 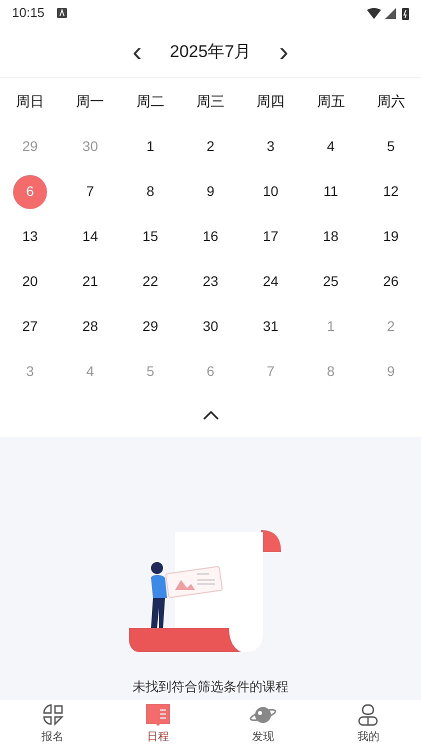 I want to click on weekday-label: 周四, so click(x=270, y=101).